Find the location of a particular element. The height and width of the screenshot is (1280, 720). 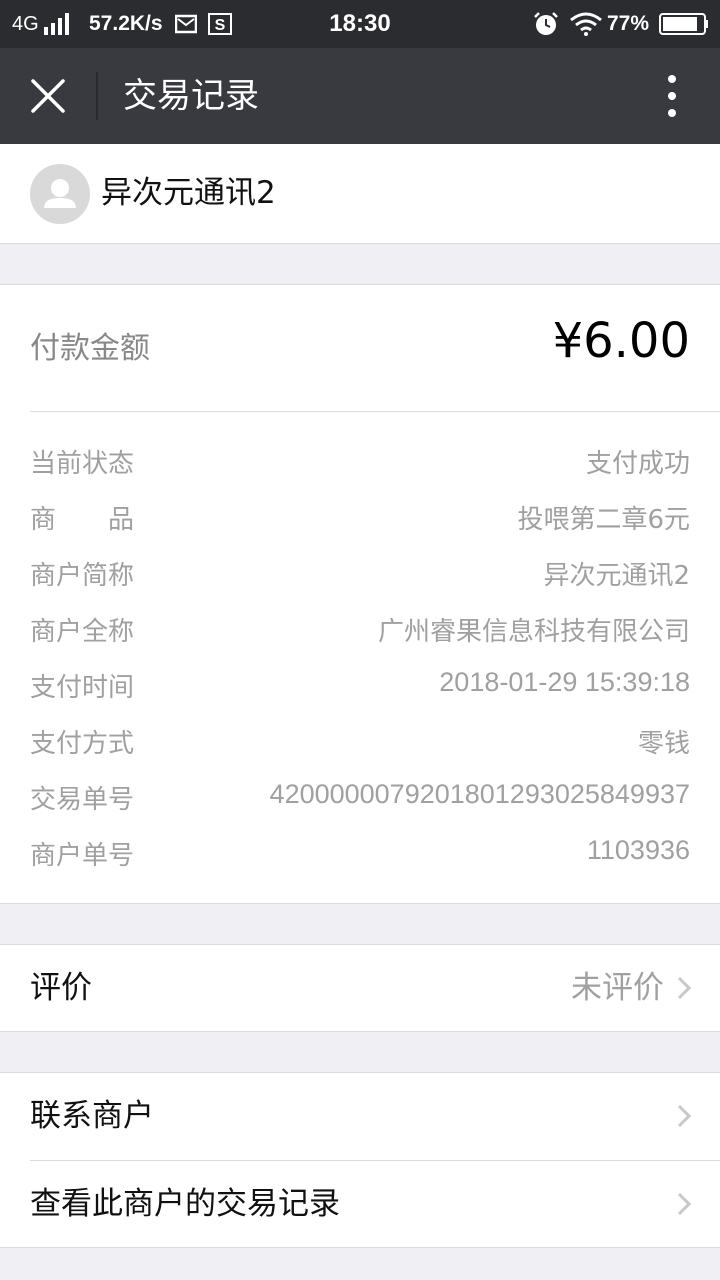

page-title: 交易记录 is located at coordinates (191, 96).